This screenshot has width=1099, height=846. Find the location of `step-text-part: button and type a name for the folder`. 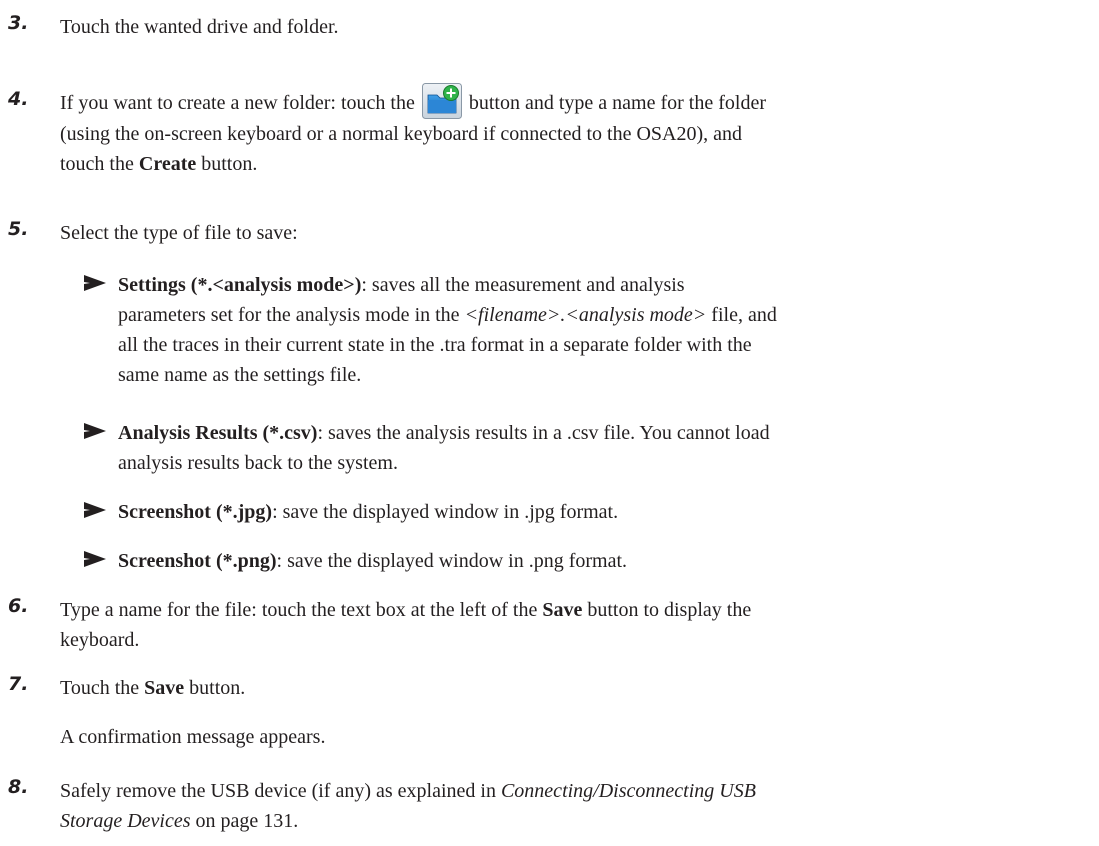

step-text-part: button and type a name for the folder is located at coordinates (617, 103).